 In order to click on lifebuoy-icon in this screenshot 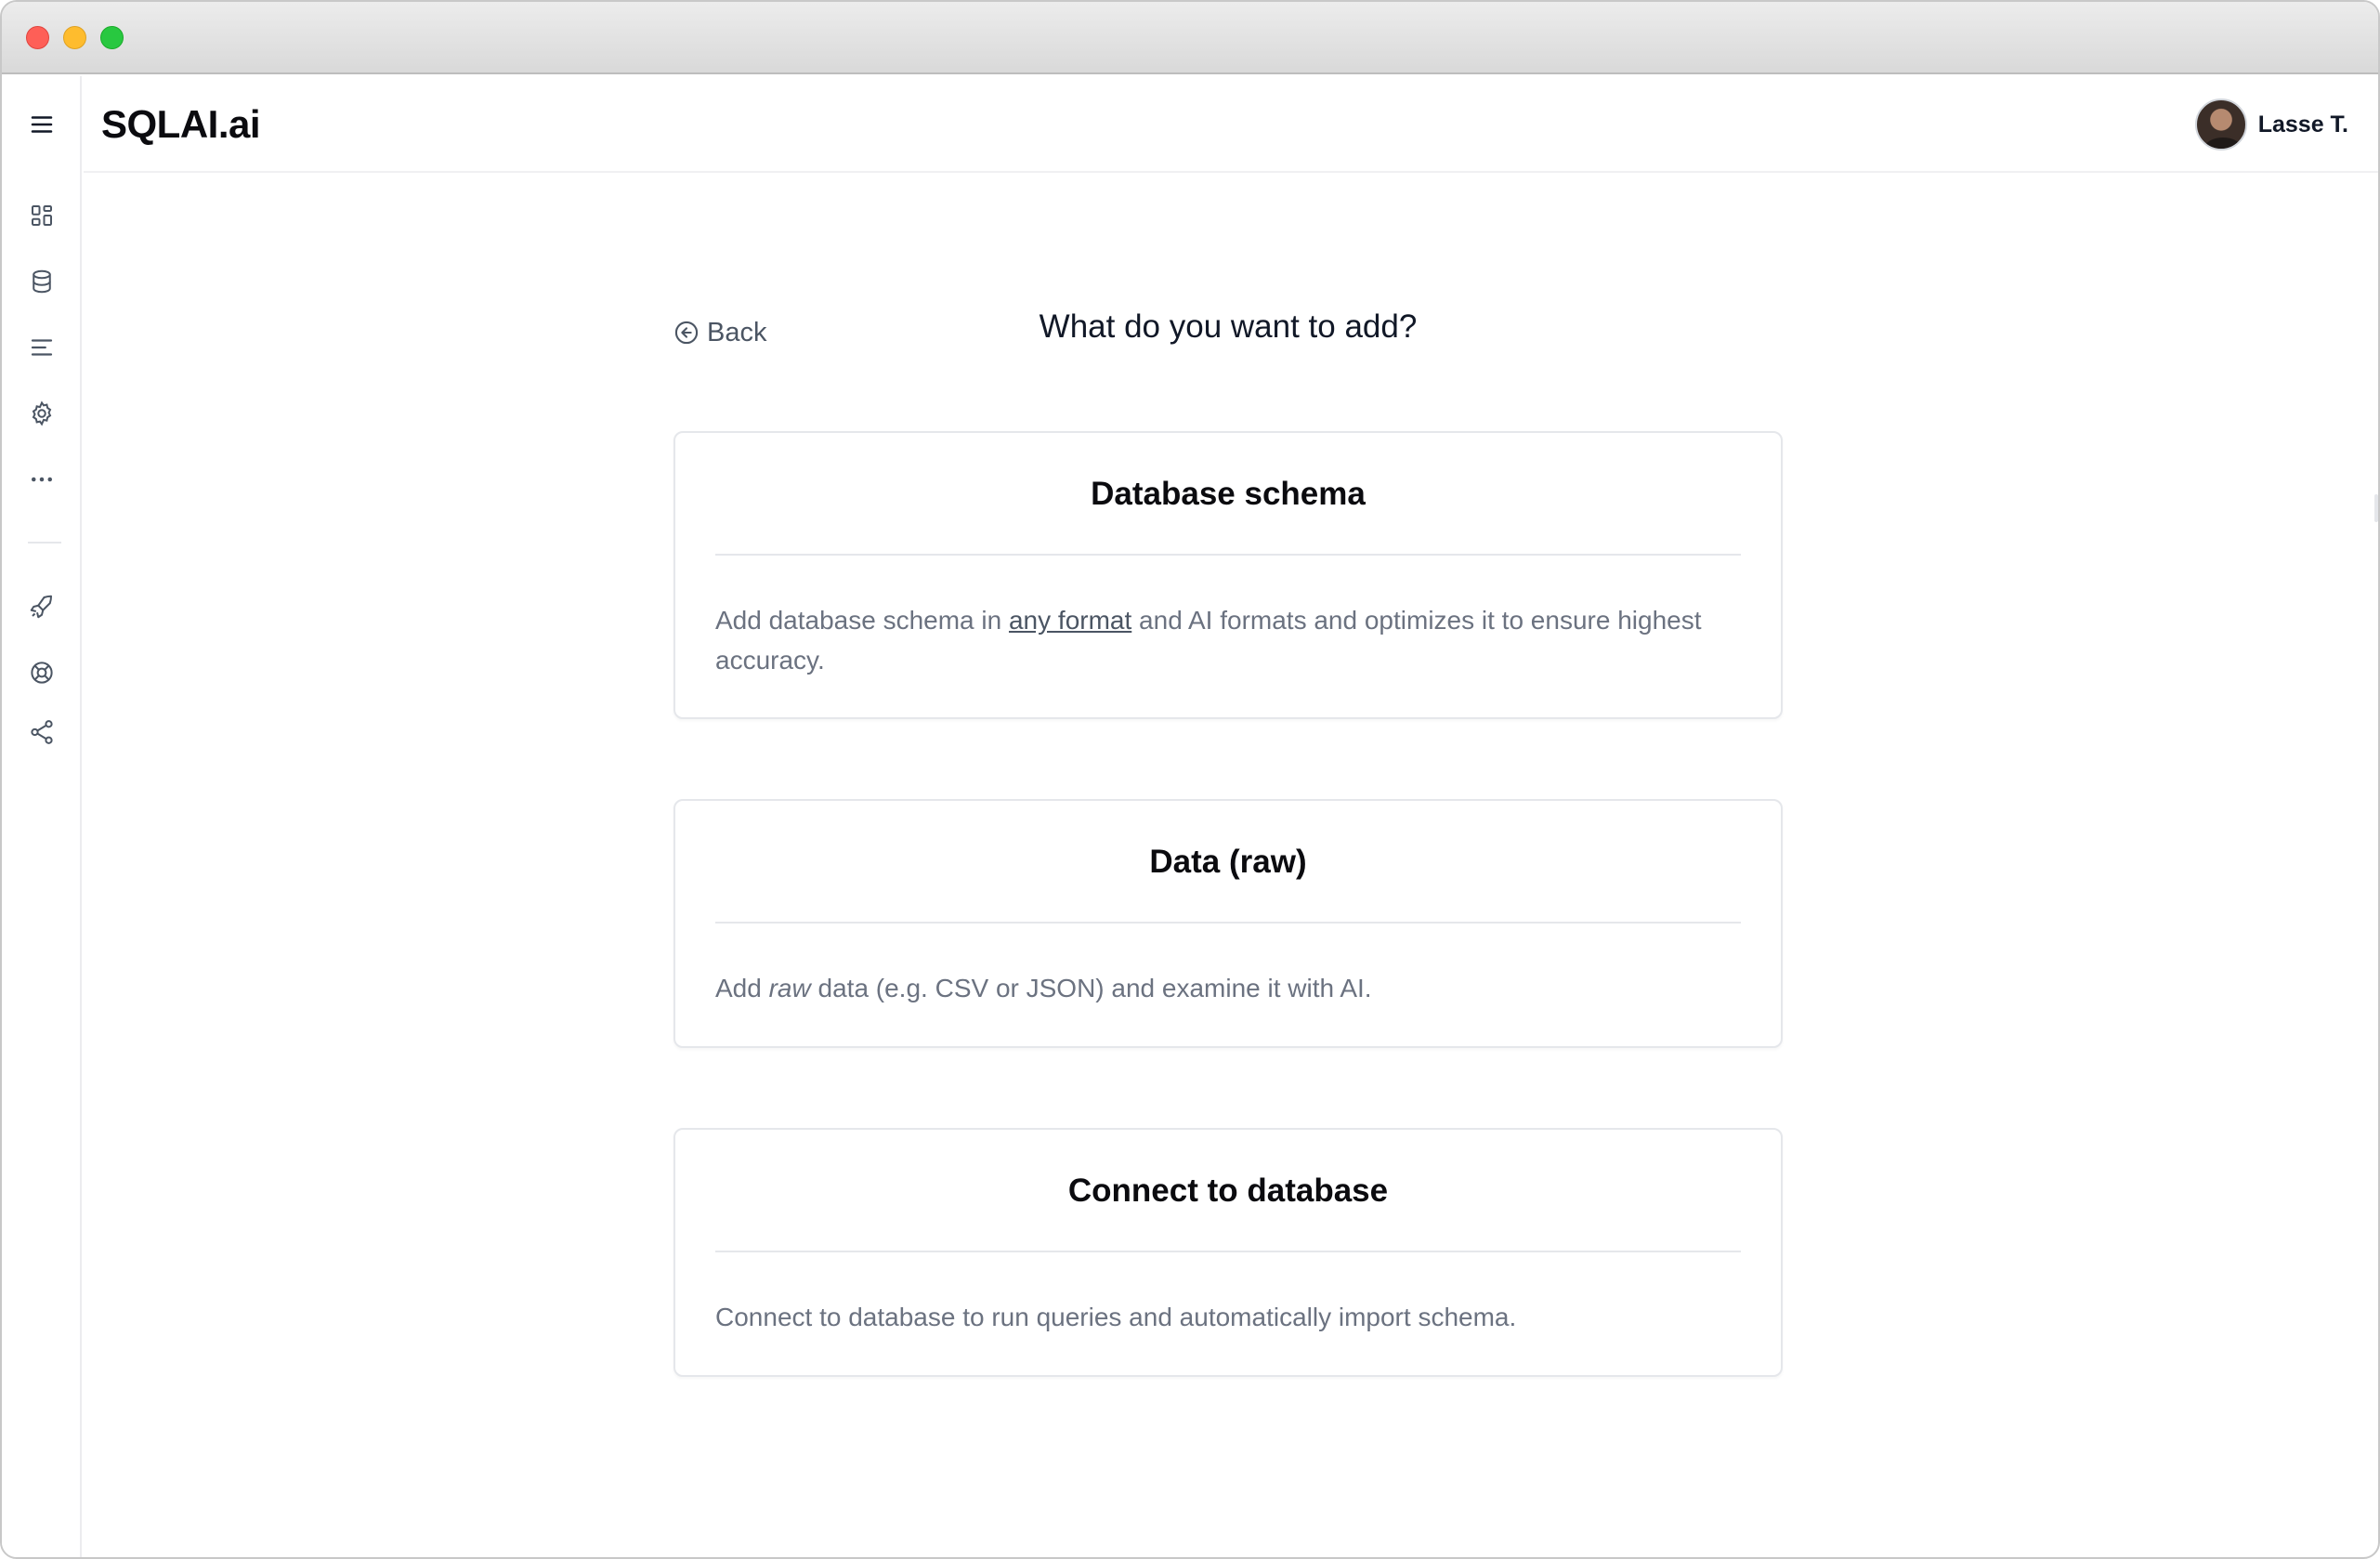, I will do `click(42, 673)`.